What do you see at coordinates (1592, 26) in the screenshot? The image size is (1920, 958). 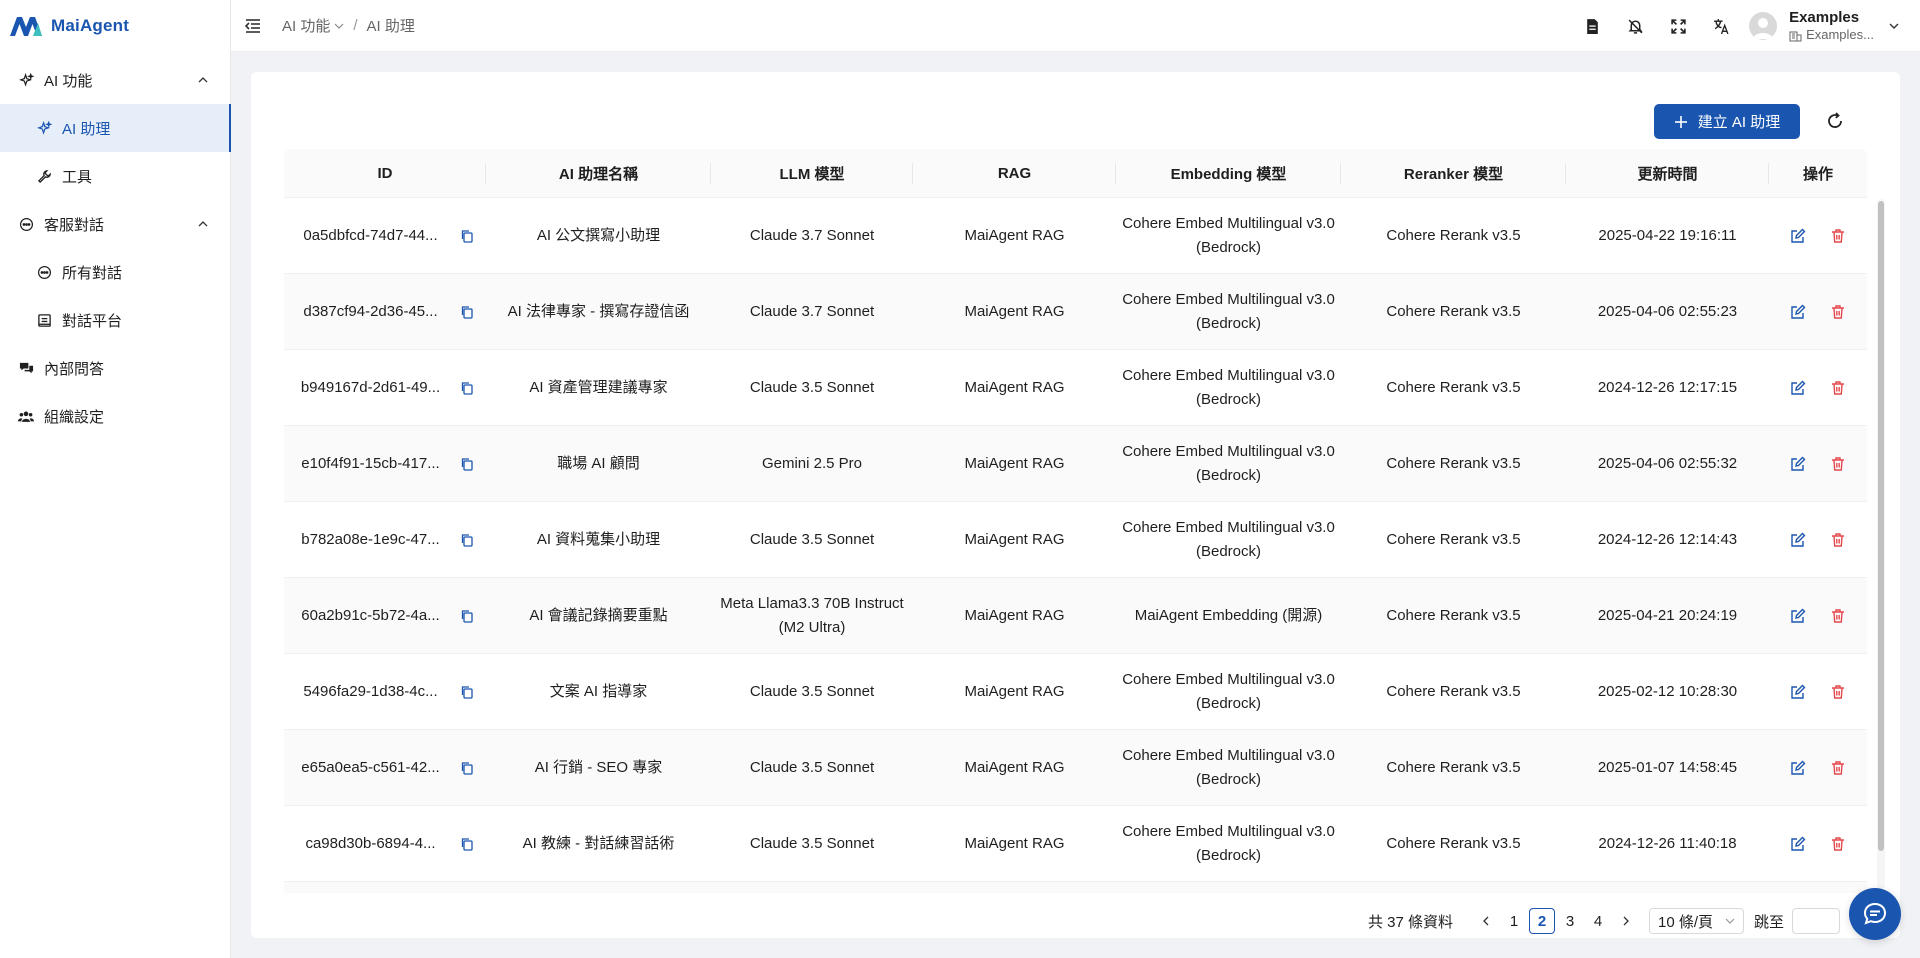 I see `docs-button` at bounding box center [1592, 26].